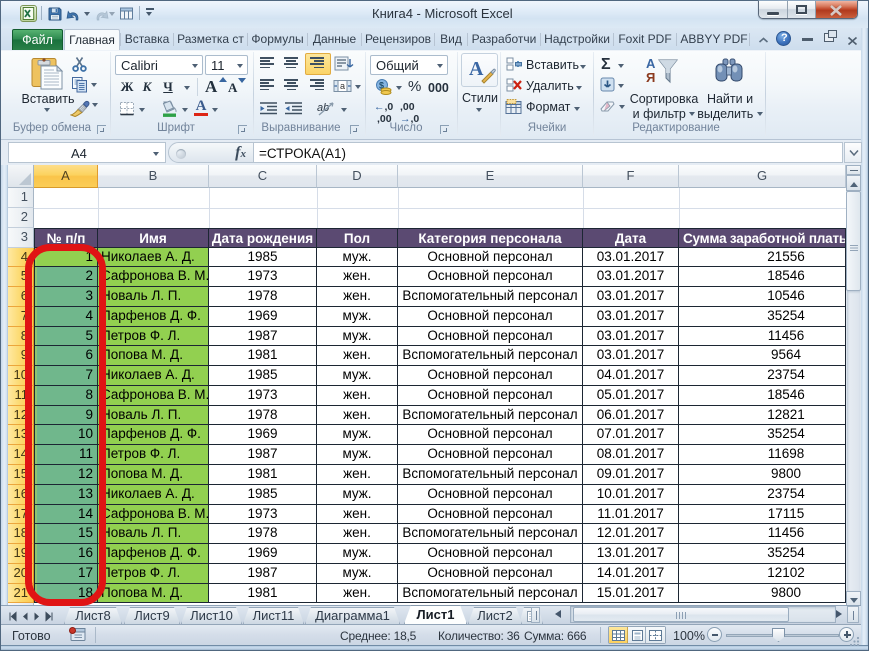 This screenshot has width=869, height=651. I want to click on svg-text: А, so click(651, 63).